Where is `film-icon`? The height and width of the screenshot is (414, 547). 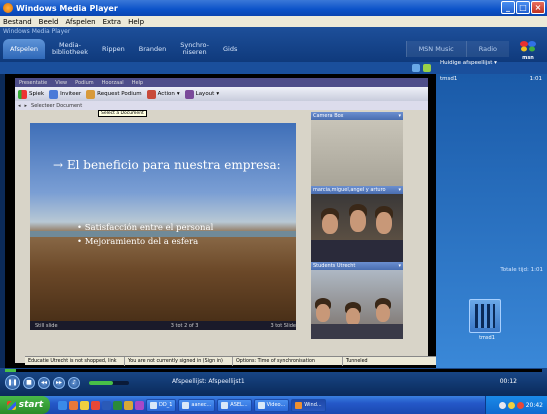
film-icon is located at coordinates (485, 316).